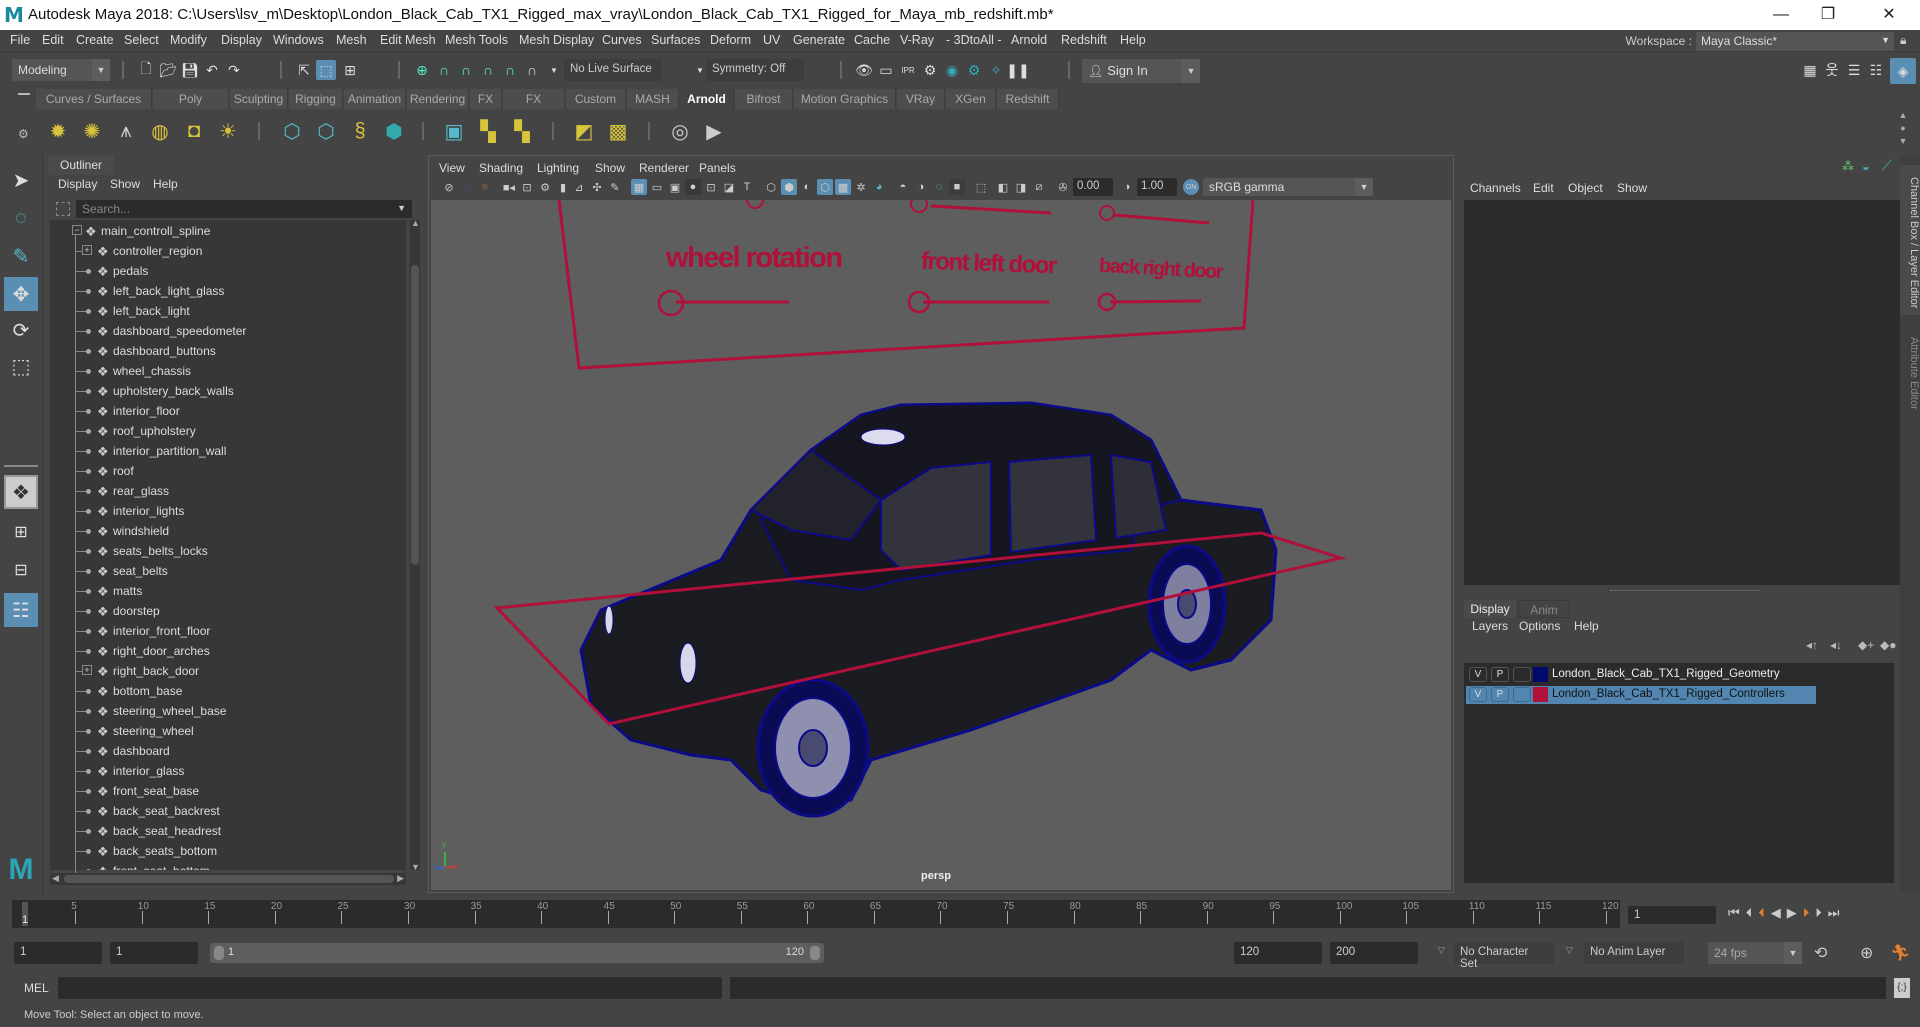  Describe the element at coordinates (21, 610) in the screenshot. I see `outliner-layout-icon: ☷` at that location.